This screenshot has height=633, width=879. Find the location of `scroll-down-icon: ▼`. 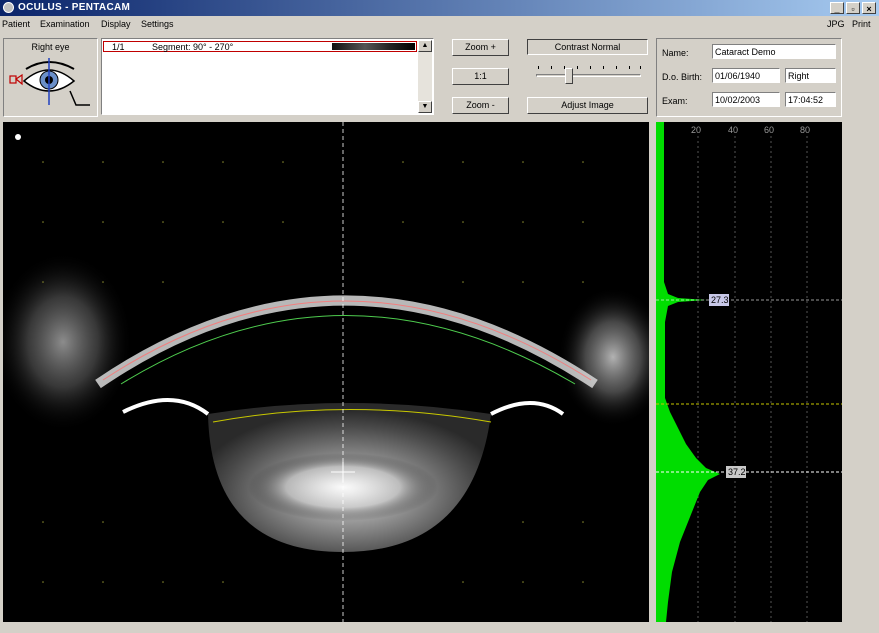

scroll-down-icon: ▼ is located at coordinates (425, 107).